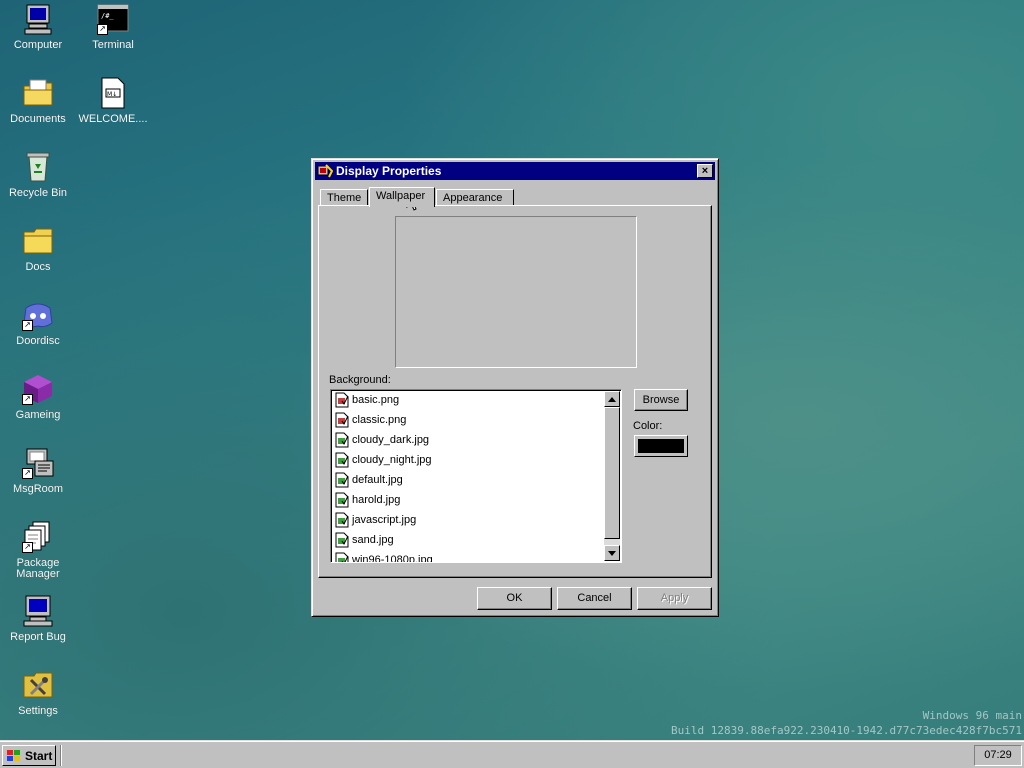 The image size is (1024, 768). Describe the element at coordinates (38, 489) in the screenshot. I see `desktop-icon-label: MsgRoom` at that location.